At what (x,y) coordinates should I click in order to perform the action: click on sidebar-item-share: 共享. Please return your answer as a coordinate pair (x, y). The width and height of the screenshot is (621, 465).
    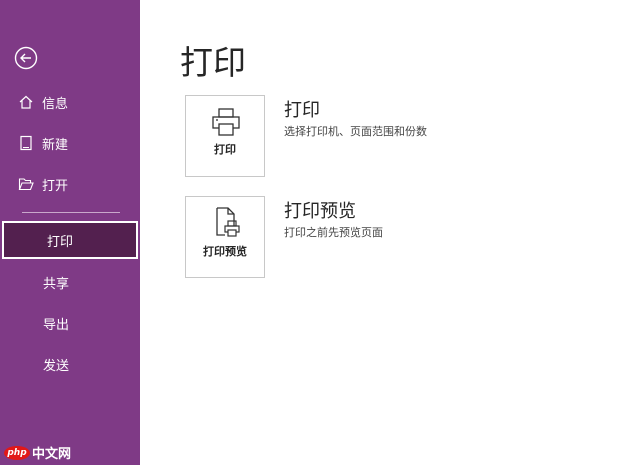
    Looking at the image, I should click on (70, 282).